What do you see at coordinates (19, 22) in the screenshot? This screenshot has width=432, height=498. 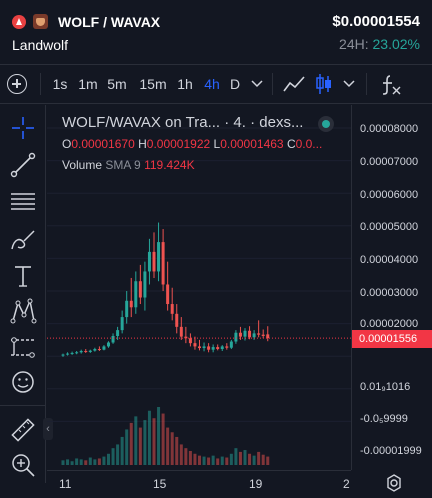 I see `avalanche-chain-icon` at bounding box center [19, 22].